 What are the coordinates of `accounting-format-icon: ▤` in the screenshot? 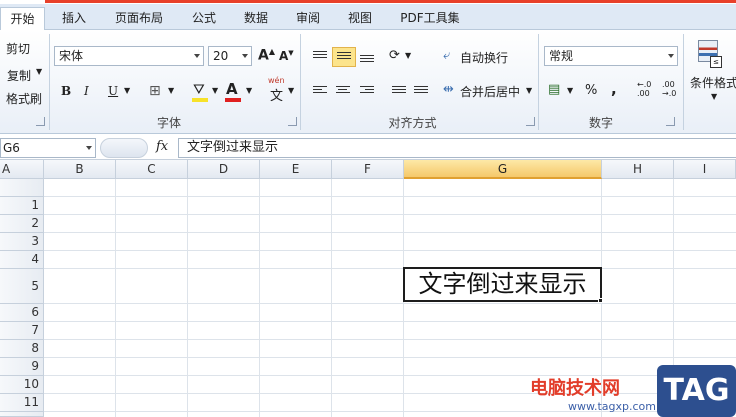 It's located at (554, 89).